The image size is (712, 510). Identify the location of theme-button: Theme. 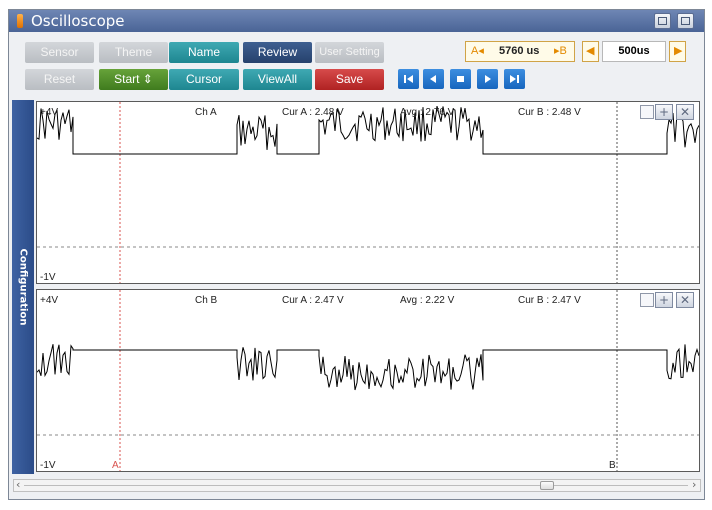
(133, 52).